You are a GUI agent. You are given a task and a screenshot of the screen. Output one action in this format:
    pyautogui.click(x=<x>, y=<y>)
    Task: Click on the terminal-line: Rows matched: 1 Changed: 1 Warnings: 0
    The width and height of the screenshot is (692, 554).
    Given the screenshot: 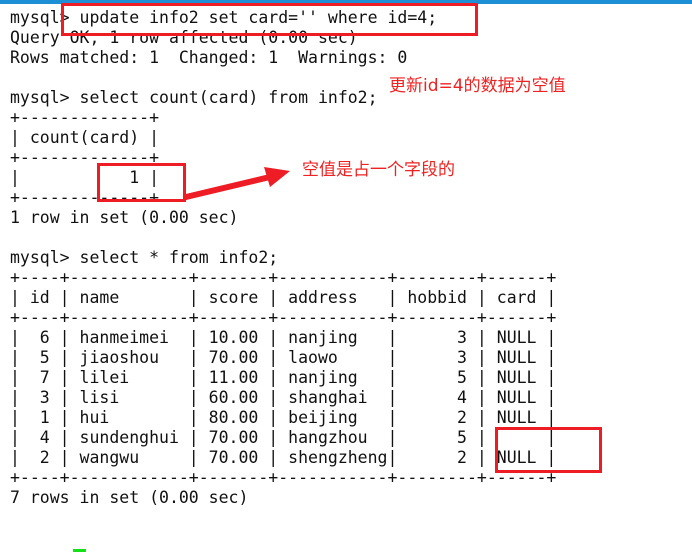 What is the action you would take?
    pyautogui.click(x=209, y=57)
    